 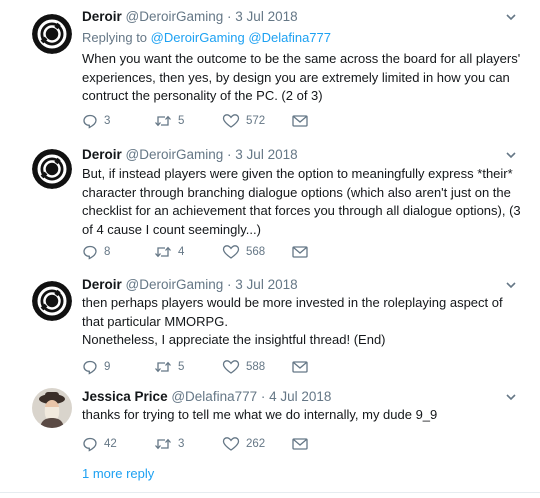 I want to click on retweet-button: 3, so click(x=169, y=444).